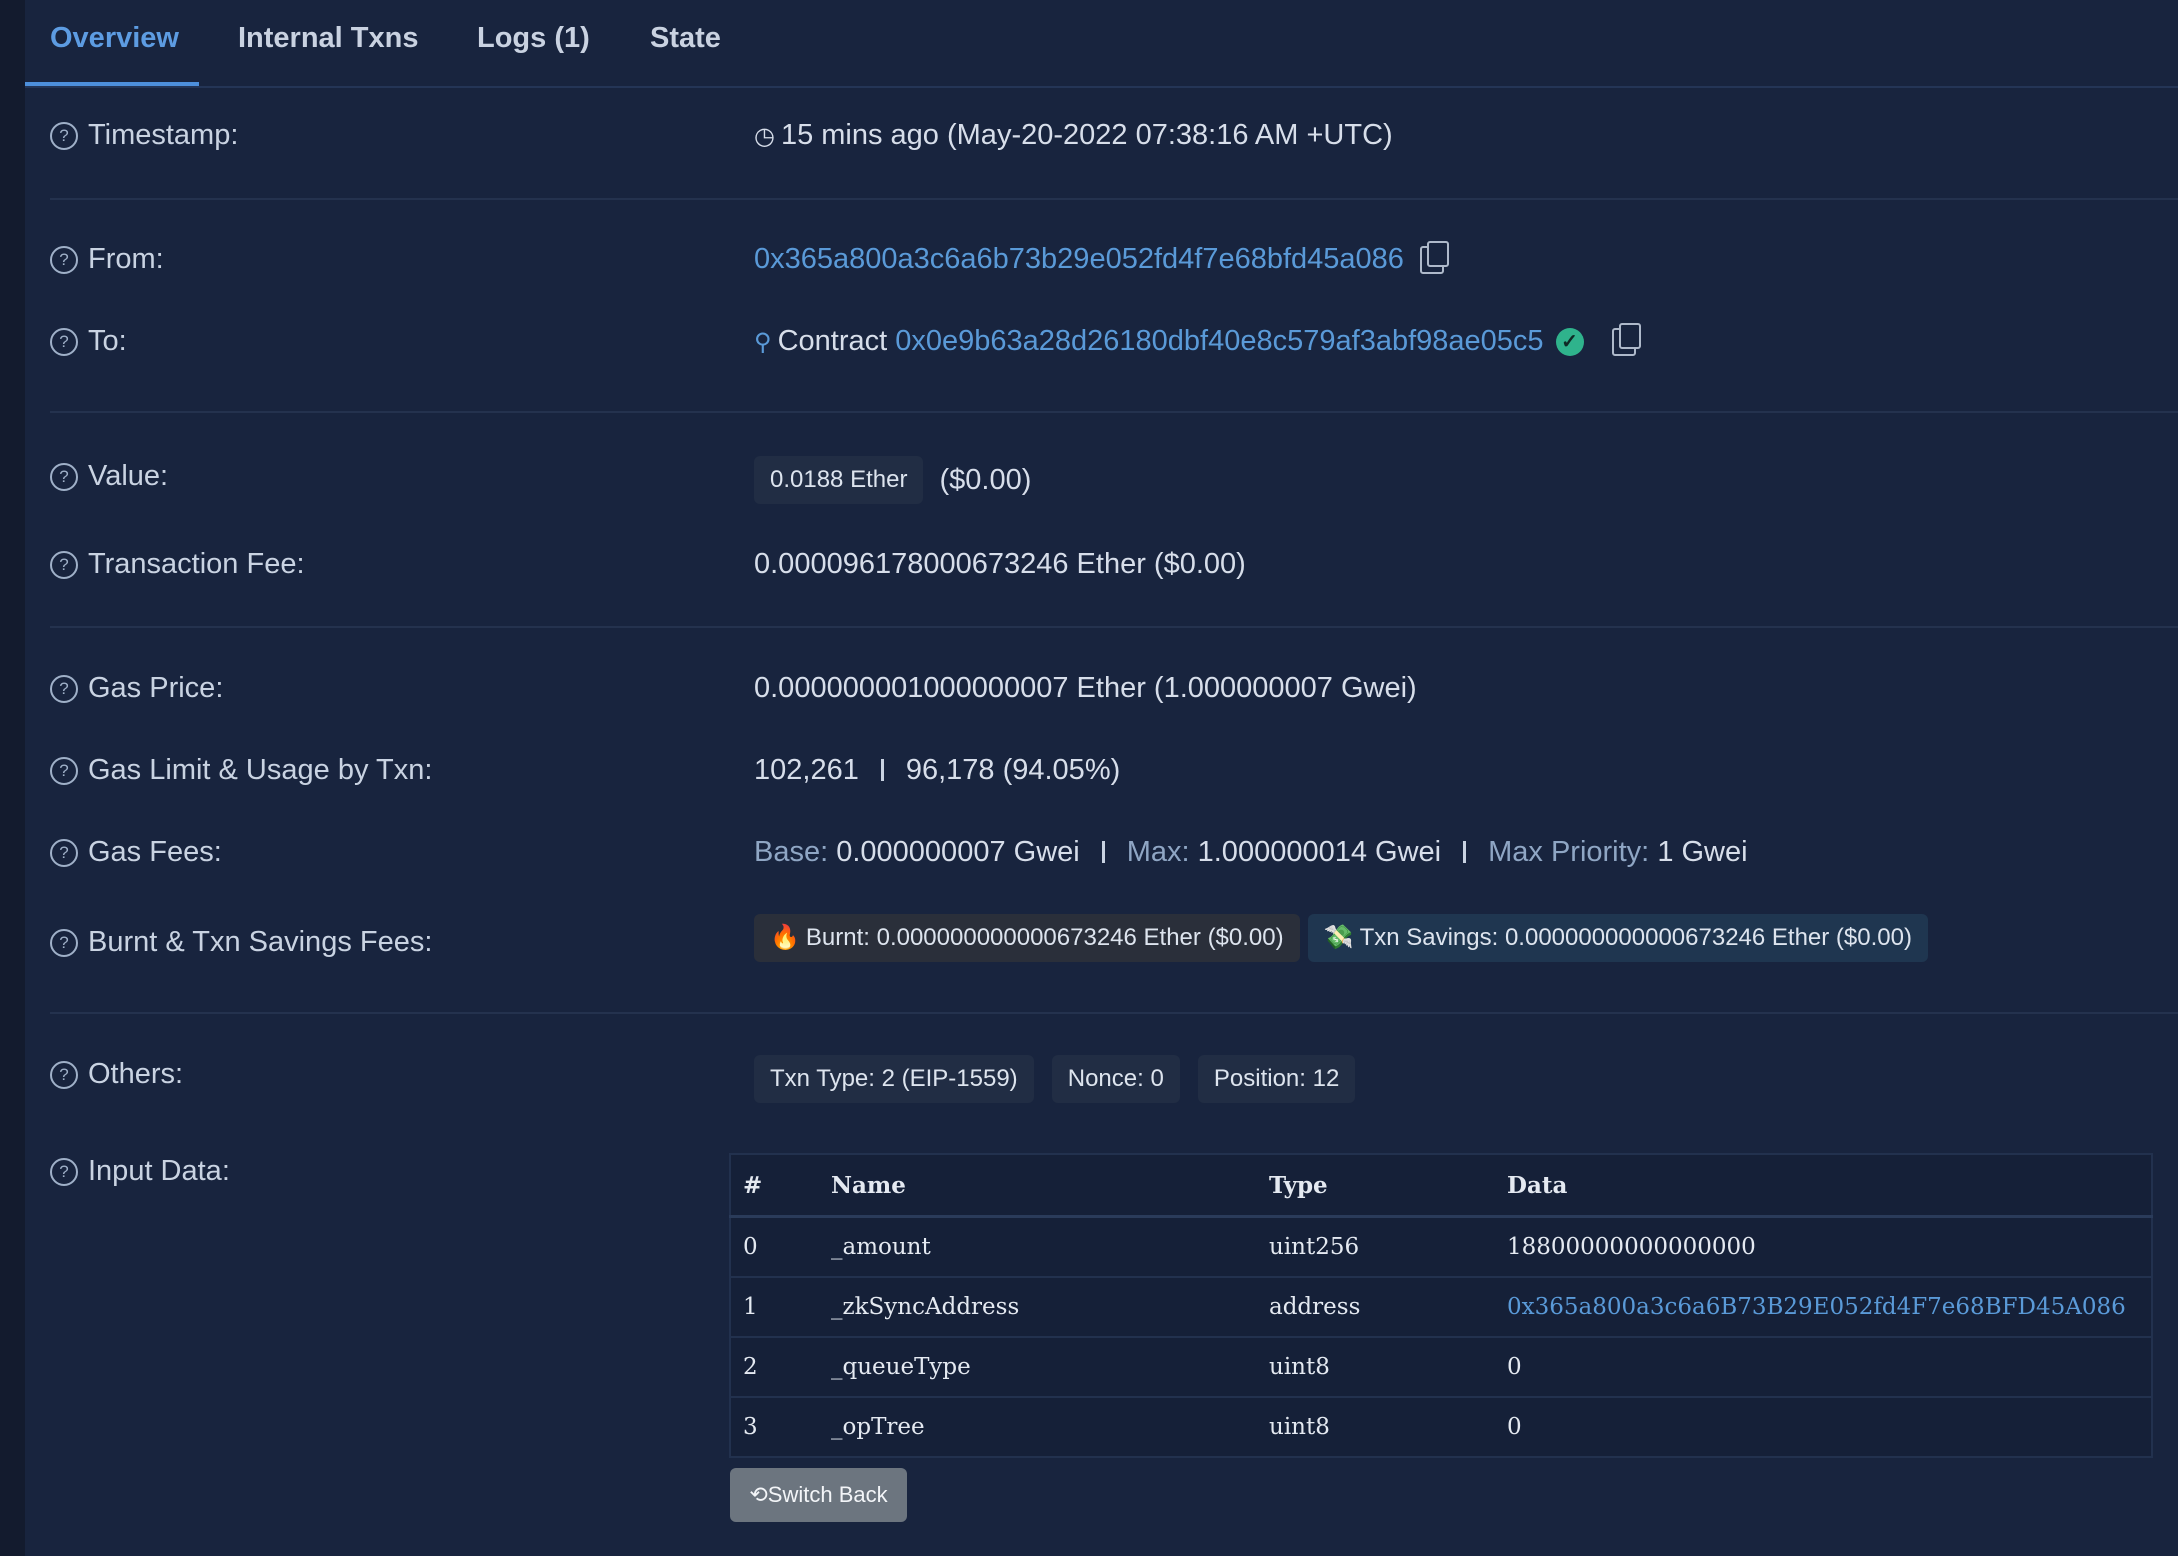 The height and width of the screenshot is (1556, 2178). Describe the element at coordinates (780, 1247) in the screenshot. I see `param-index: 0` at that location.